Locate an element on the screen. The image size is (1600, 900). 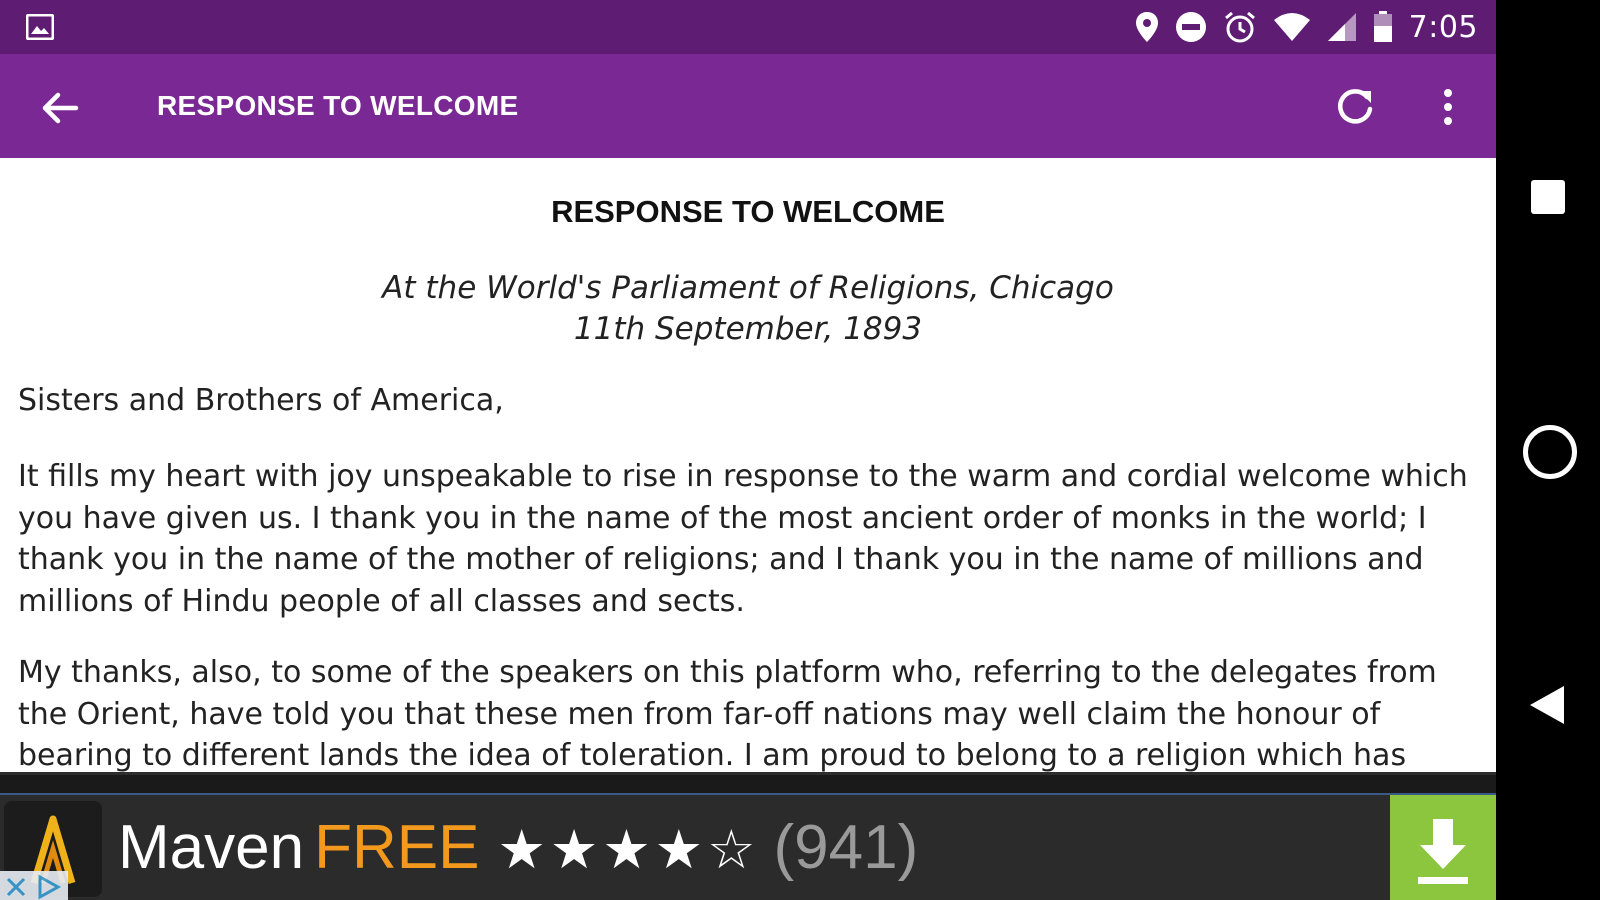
recents-button is located at coordinates (1548, 197).